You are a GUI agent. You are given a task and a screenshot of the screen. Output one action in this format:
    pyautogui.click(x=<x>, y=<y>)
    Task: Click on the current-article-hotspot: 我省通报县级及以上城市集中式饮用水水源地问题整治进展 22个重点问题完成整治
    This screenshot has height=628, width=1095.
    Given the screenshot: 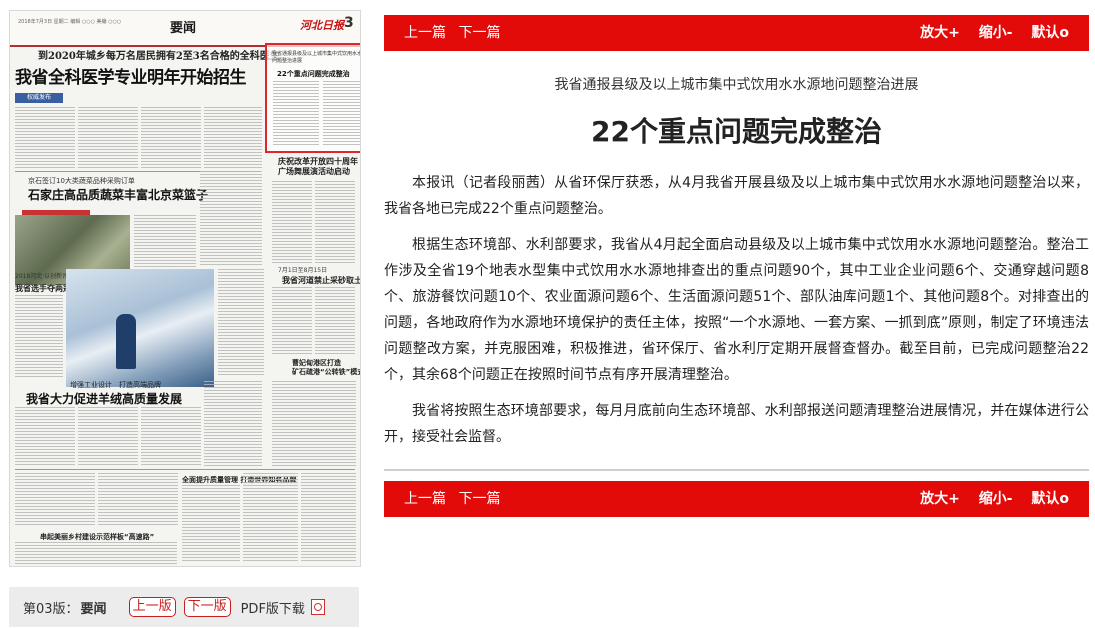 What is the action you would take?
    pyautogui.click(x=312, y=98)
    